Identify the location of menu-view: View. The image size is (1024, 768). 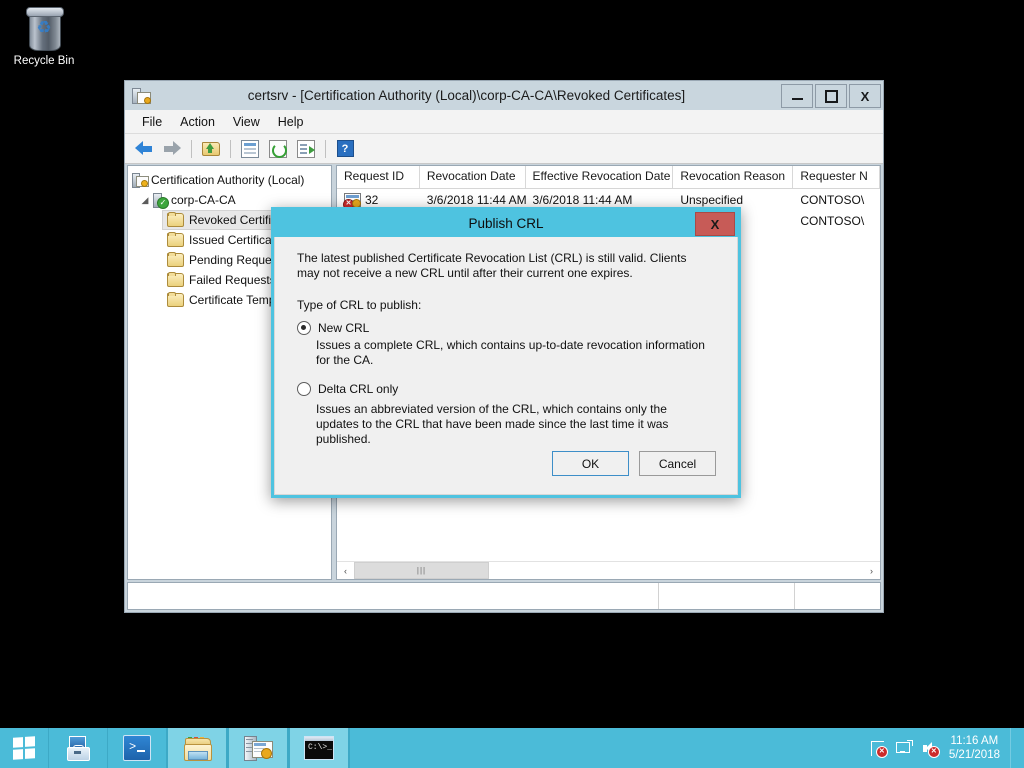
(246, 122).